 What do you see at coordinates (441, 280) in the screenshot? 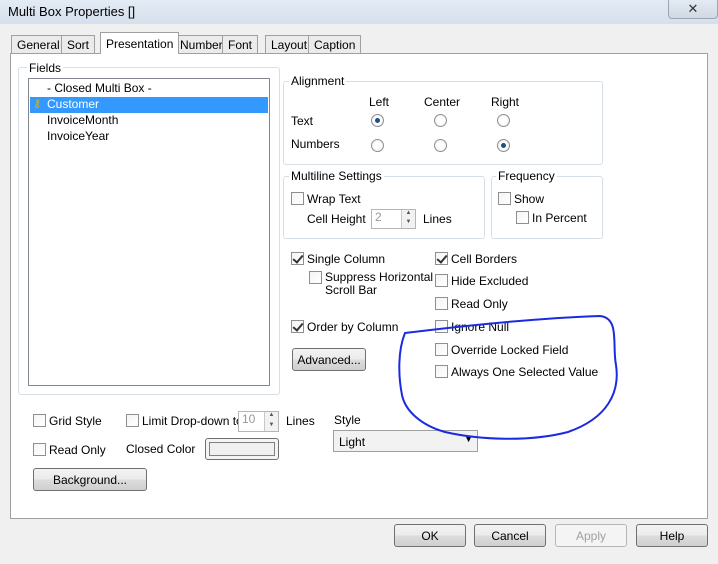
I see `hide-excluded-checkbox` at bounding box center [441, 280].